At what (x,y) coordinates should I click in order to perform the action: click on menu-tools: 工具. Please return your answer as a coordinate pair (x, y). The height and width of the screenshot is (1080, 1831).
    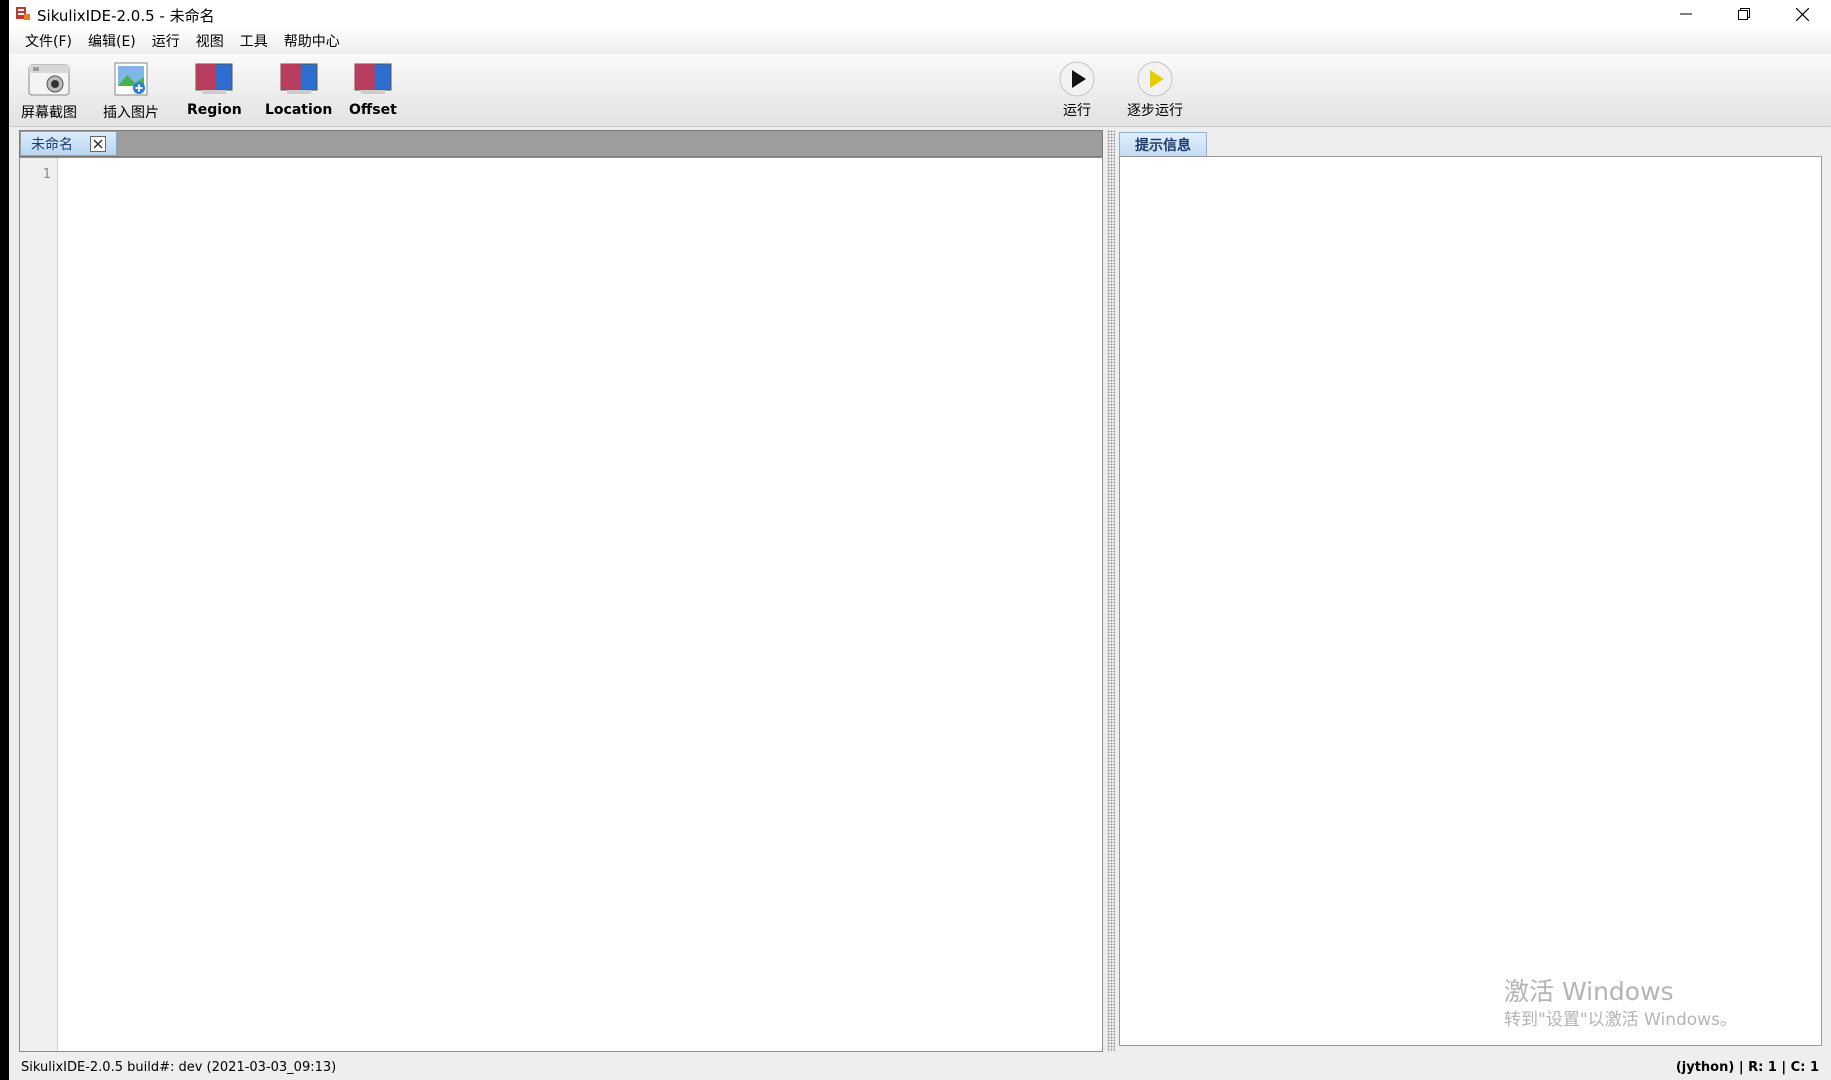
    Looking at the image, I should click on (254, 41).